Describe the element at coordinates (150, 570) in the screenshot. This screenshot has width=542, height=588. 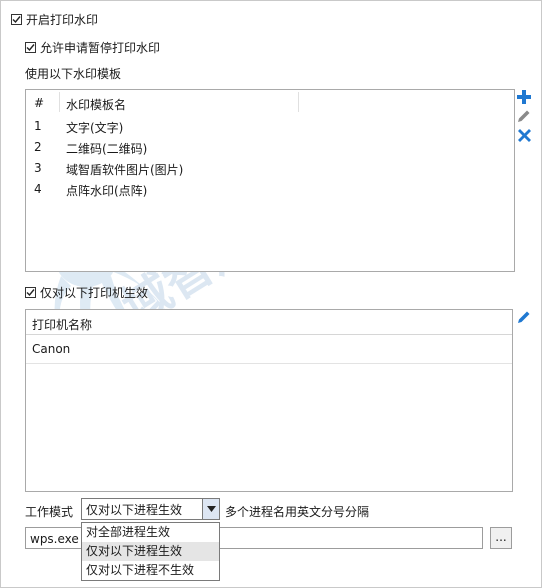
I see `work-mode-option: 仅对以下进程不生效` at that location.